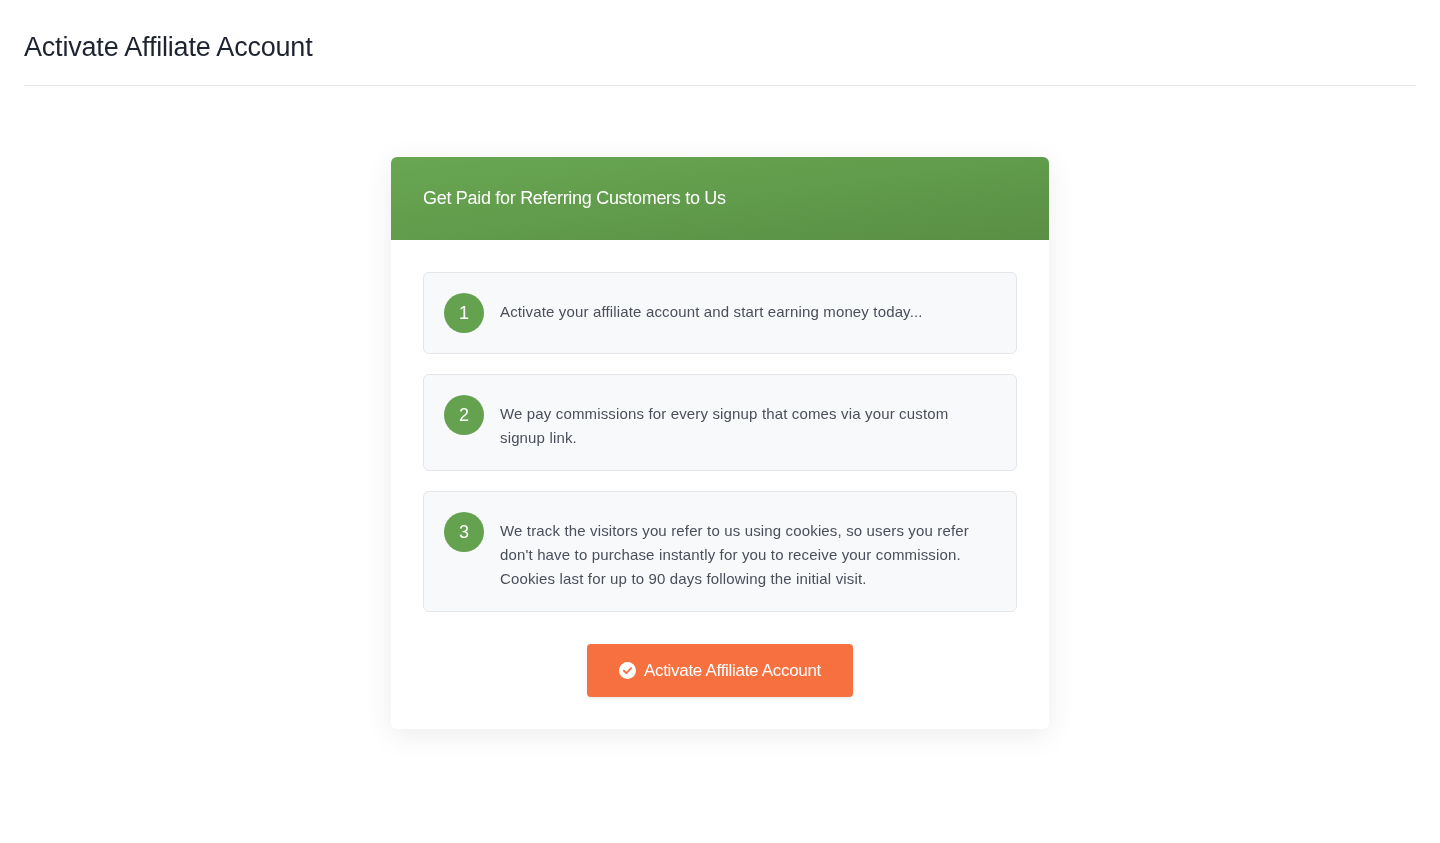 Image resolution: width=1440 pixels, height=843 pixels. What do you see at coordinates (720, 670) in the screenshot?
I see `activate-affiliate-button: Activate Affiliate Account` at bounding box center [720, 670].